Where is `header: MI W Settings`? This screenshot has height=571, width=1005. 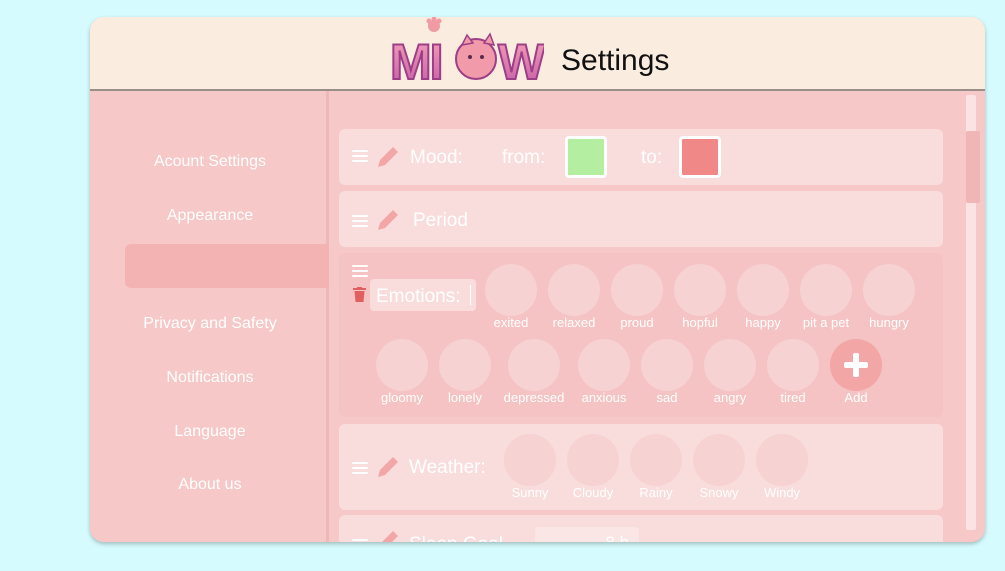
header: MI W Settings is located at coordinates (537, 54).